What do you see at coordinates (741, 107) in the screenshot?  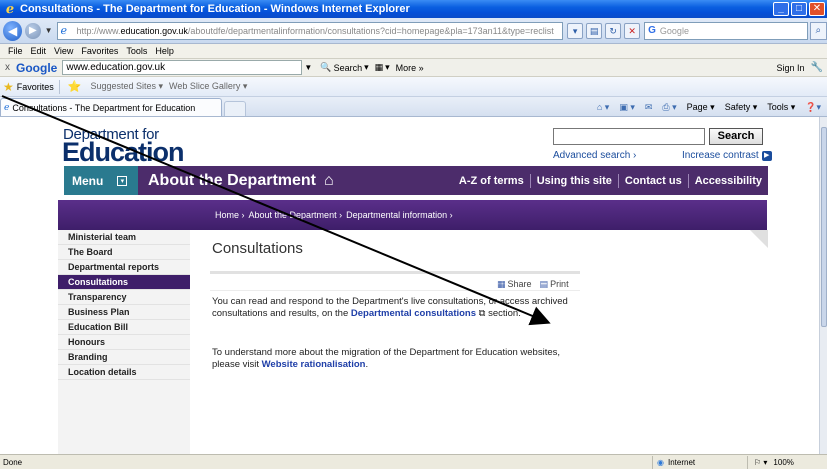 I see `safety-menu: Safety ▾` at bounding box center [741, 107].